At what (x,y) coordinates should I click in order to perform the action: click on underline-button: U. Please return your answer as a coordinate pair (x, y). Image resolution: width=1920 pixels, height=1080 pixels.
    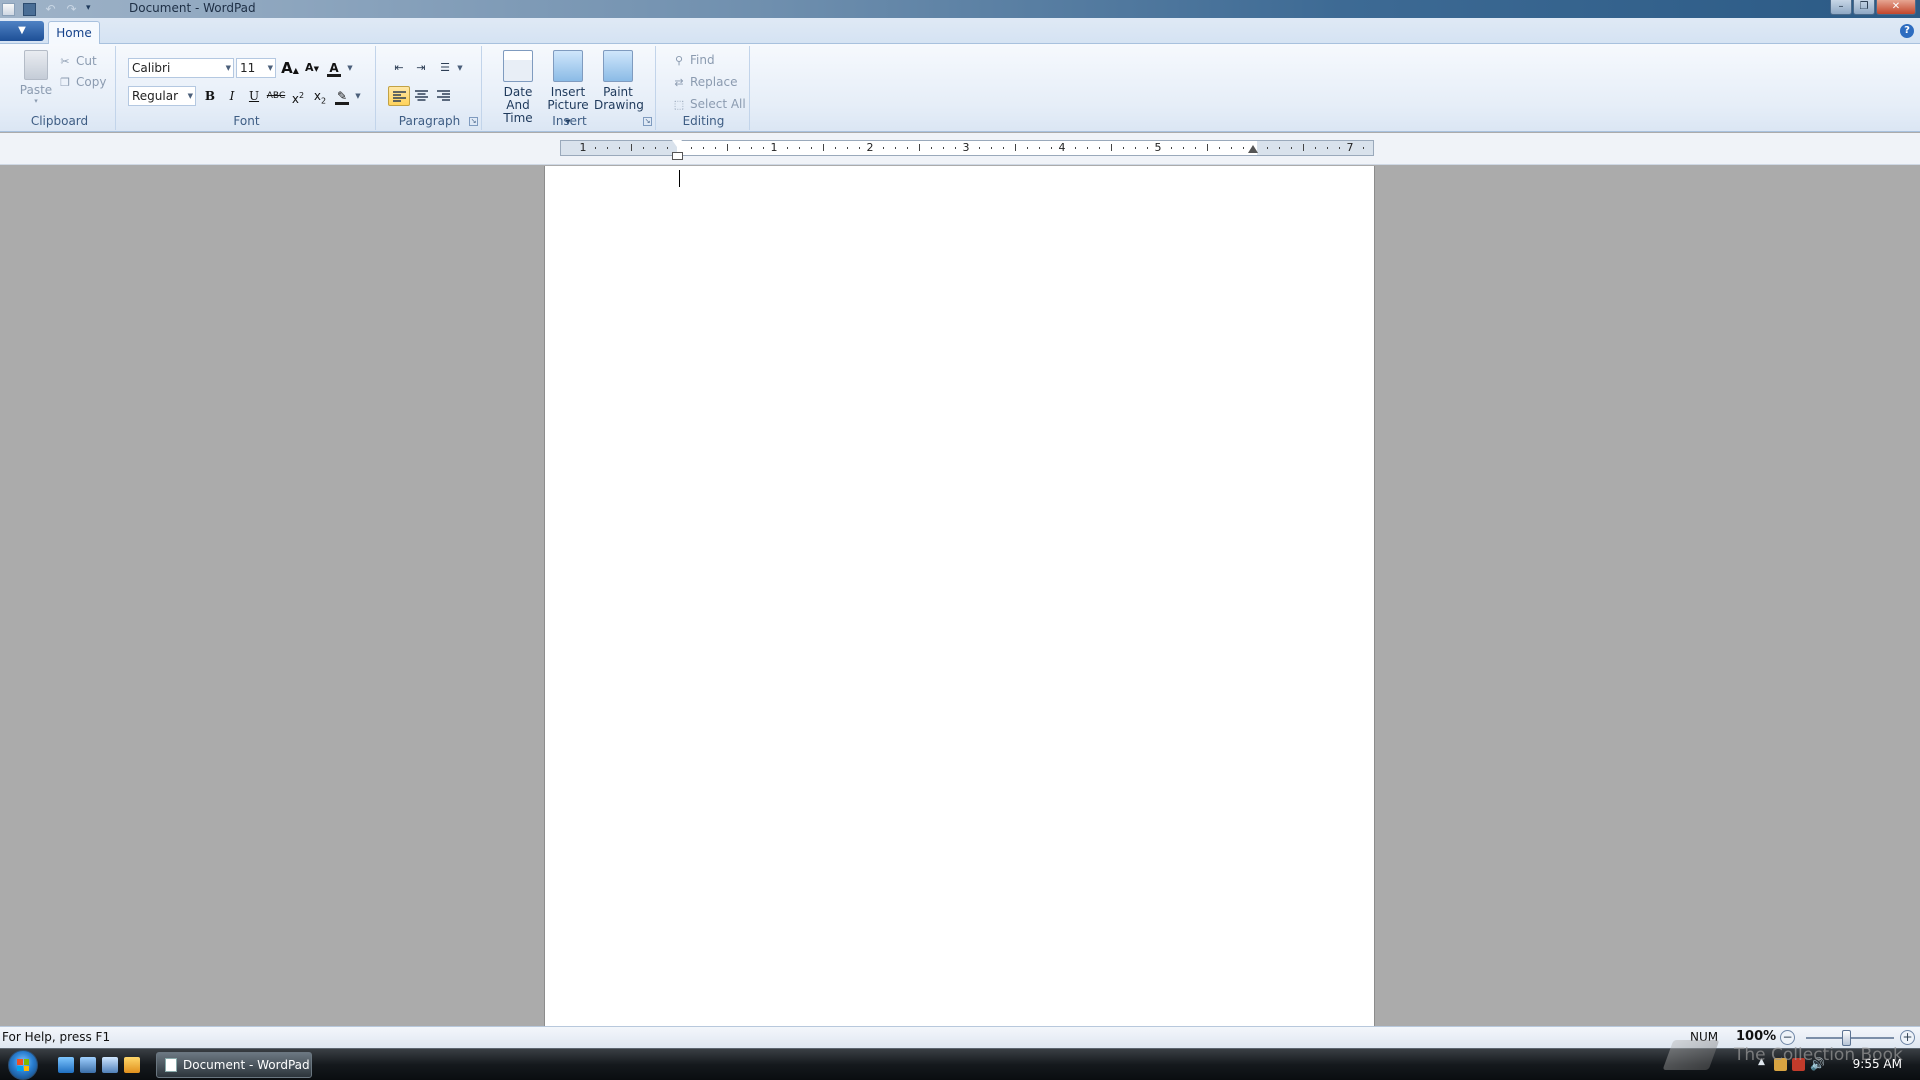
    Looking at the image, I should click on (254, 96).